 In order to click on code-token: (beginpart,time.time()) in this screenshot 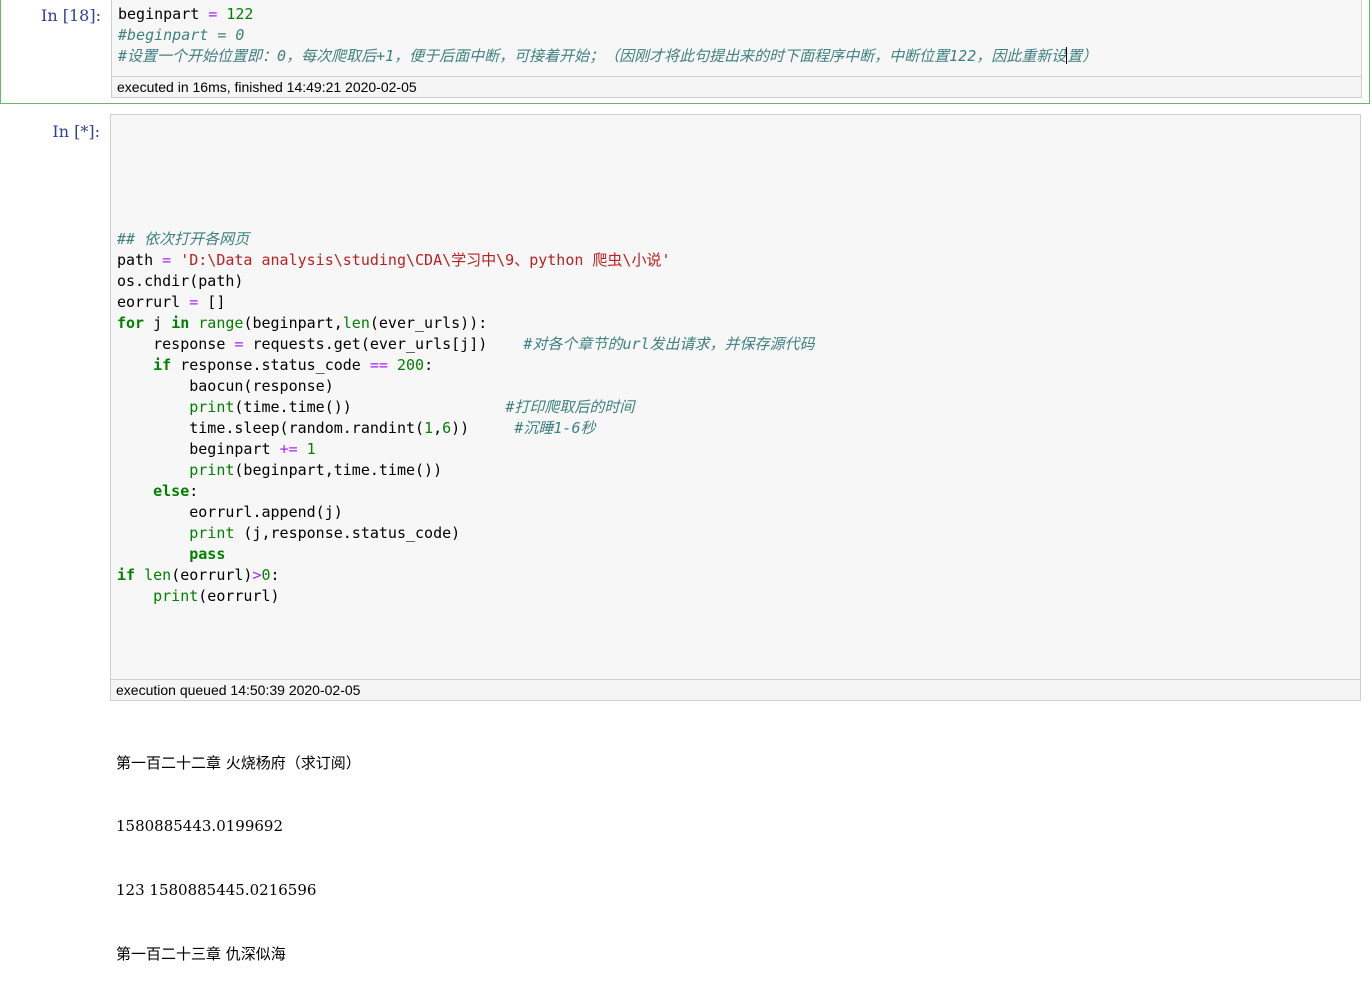, I will do `click(338, 470)`.